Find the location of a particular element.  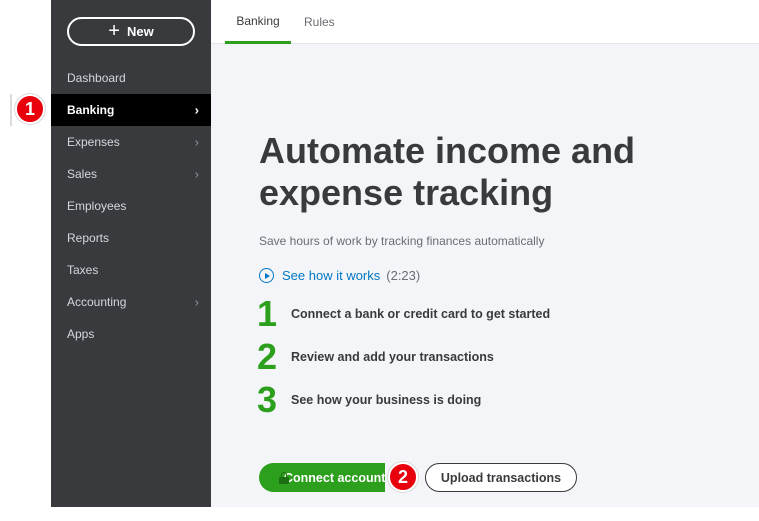

sidebar-item-label: Dashboard is located at coordinates (96, 78).